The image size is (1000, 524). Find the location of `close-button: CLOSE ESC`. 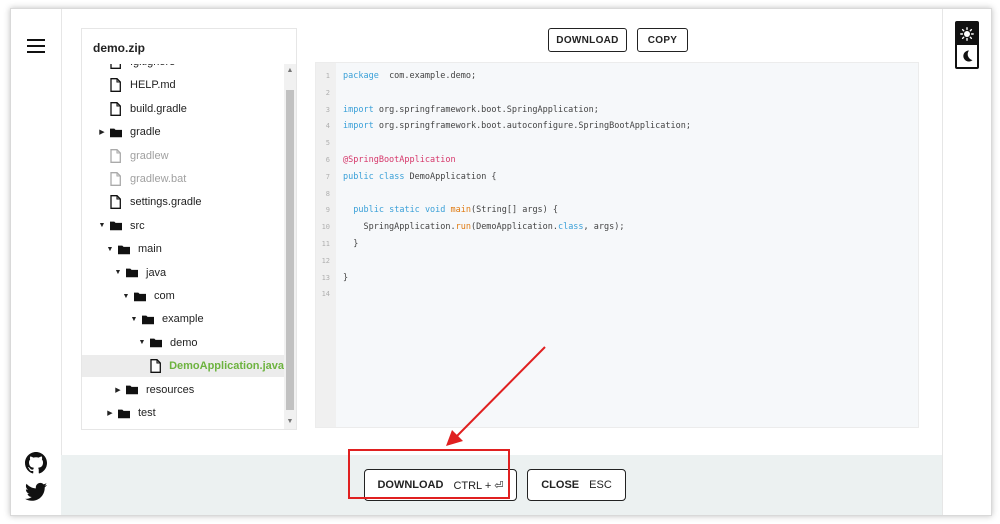

close-button: CLOSE ESC is located at coordinates (576, 485).